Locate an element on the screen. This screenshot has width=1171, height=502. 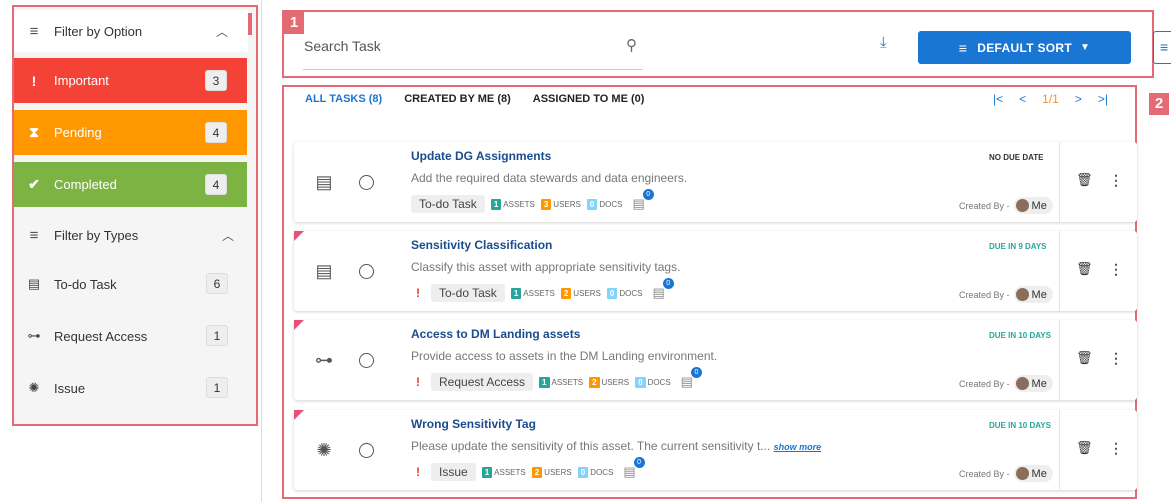
option-pending: ⧗ Pending 4 is located at coordinates (130, 132).